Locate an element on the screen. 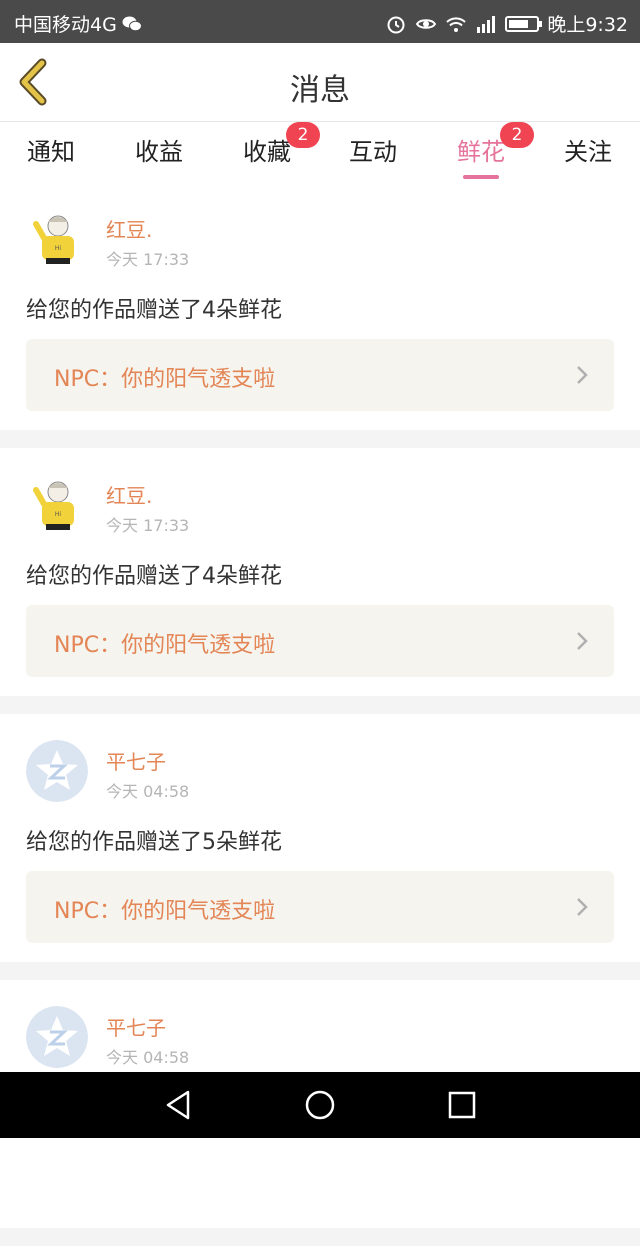  home-nav-button is located at coordinates (320, 1105).